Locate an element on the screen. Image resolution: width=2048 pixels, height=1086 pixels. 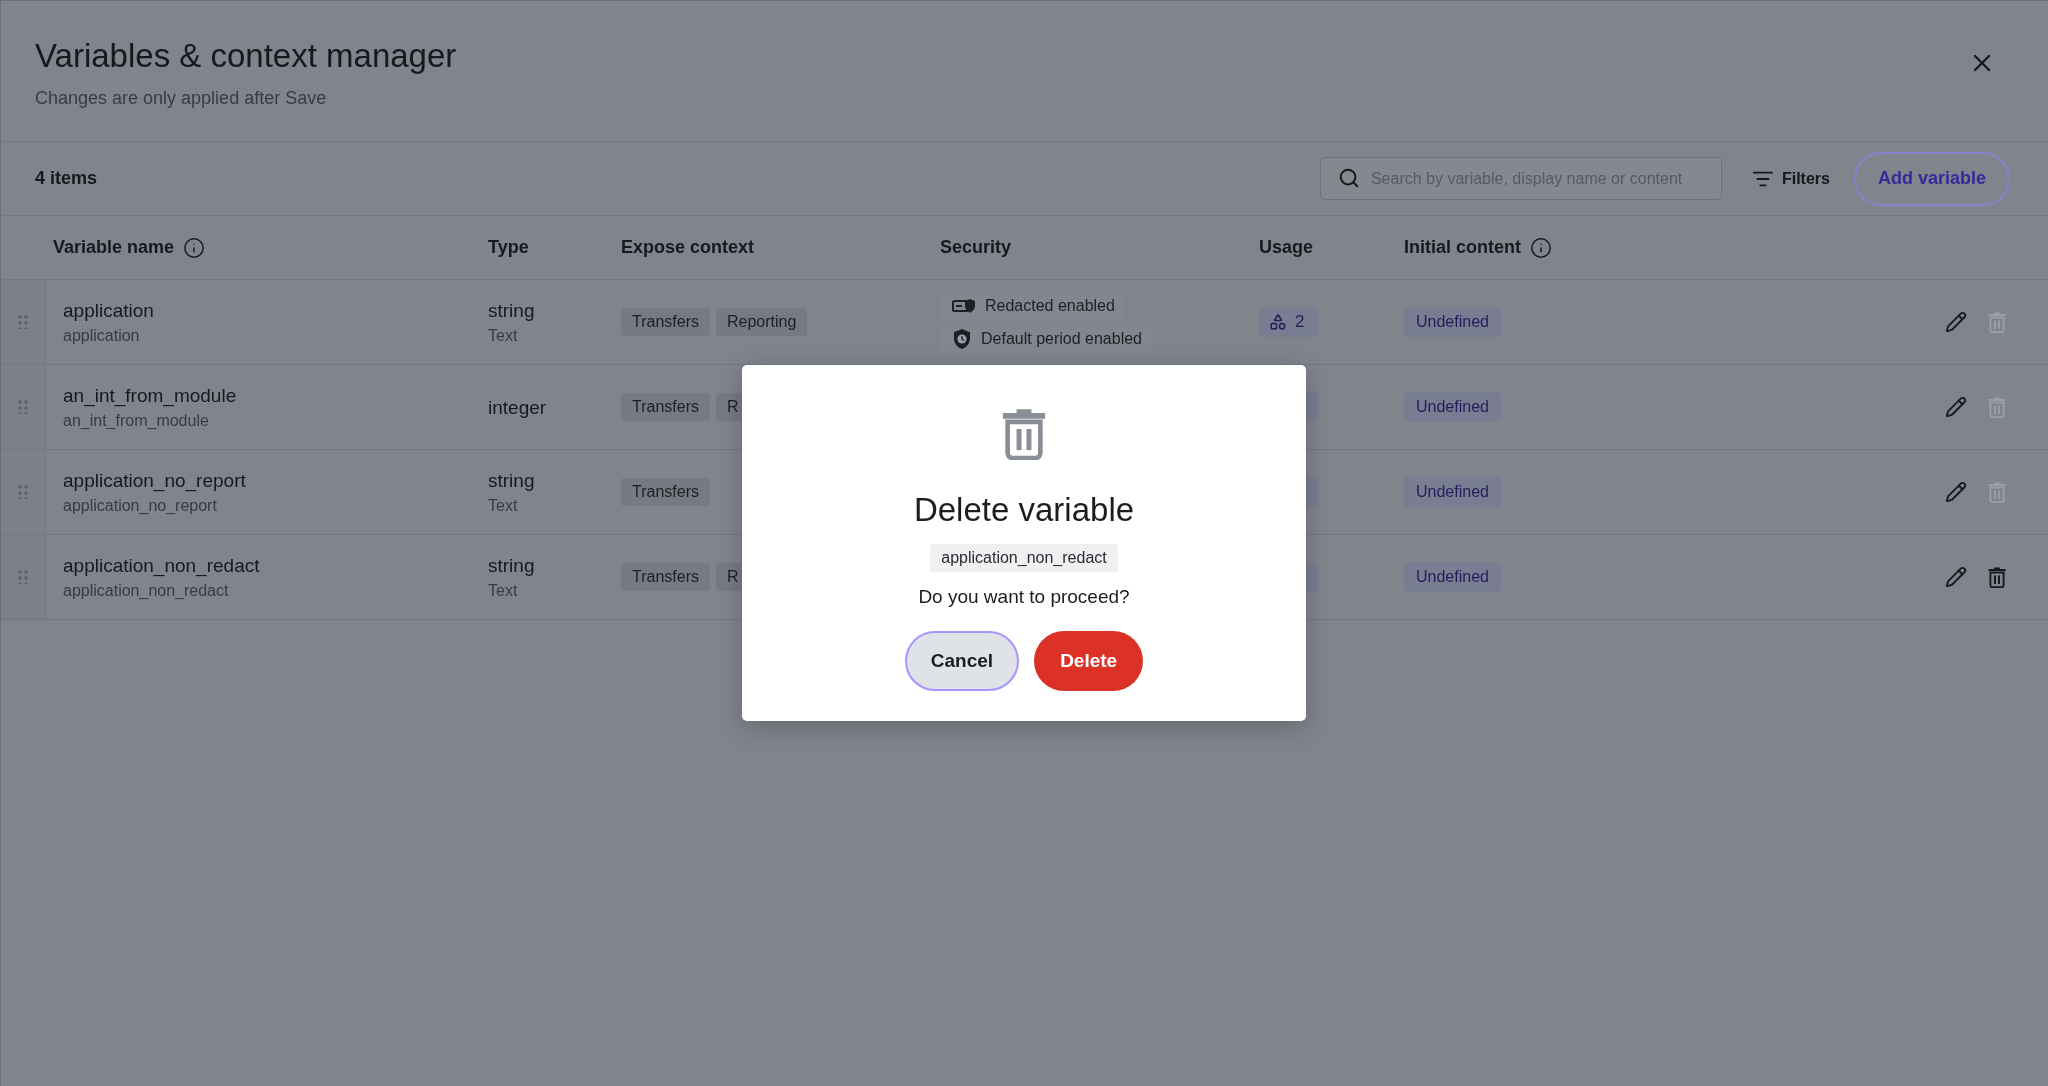
item-count: 4 items is located at coordinates (66, 178).